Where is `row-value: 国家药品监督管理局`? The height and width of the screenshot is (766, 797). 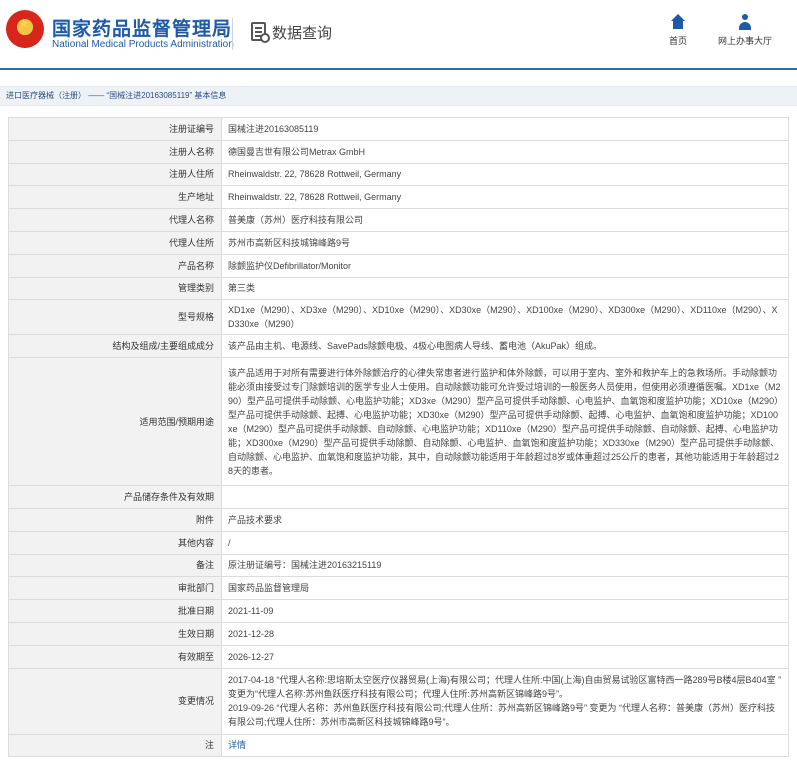
row-value: 国家药品监督管理局 is located at coordinates (505, 588).